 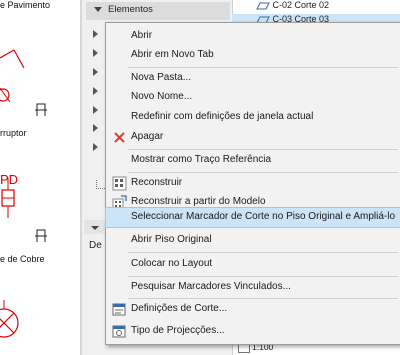 I want to click on menu-item-delete: Apagar, so click(x=253, y=137).